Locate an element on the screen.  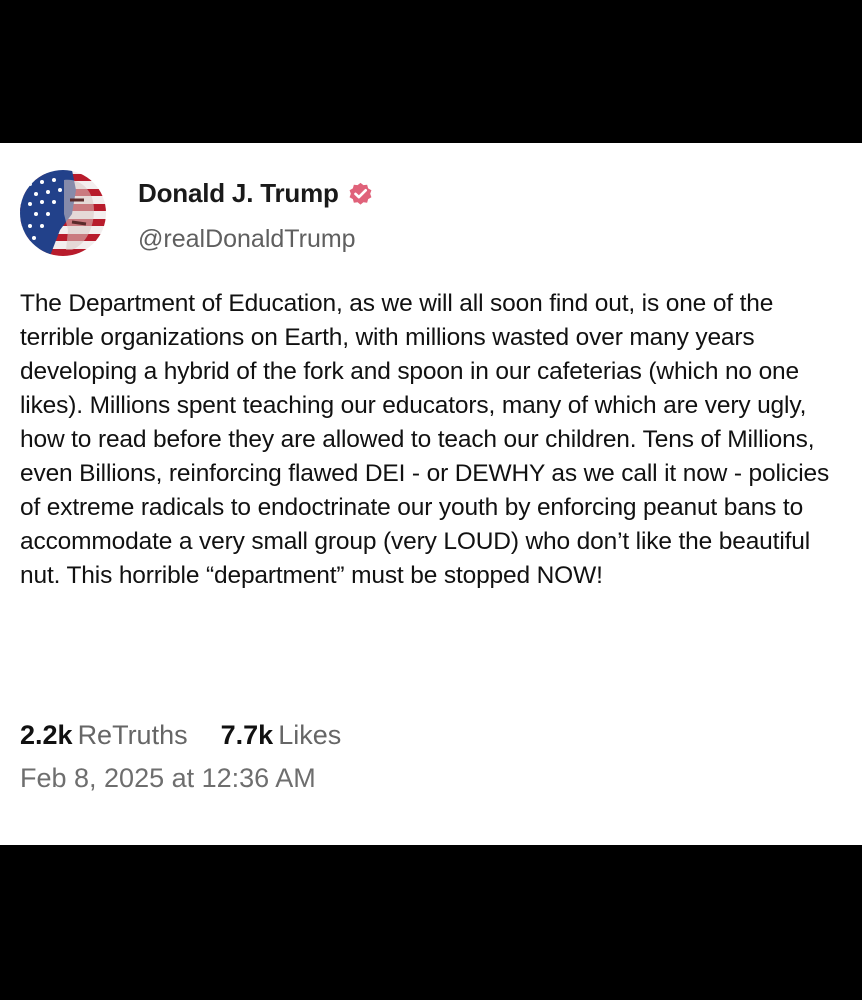
author-handle: @realDonaldTrump is located at coordinates (247, 239).